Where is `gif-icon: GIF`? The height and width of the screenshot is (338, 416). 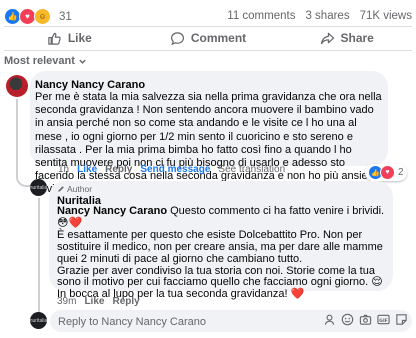
gif-icon: GIF is located at coordinates (383, 319).